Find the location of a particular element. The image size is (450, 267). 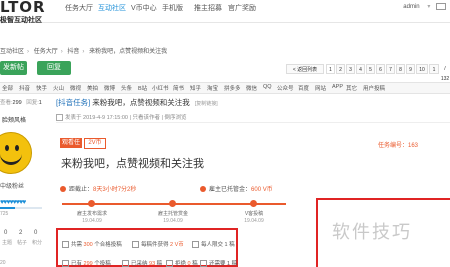

avatar is located at coordinates (16, 153).